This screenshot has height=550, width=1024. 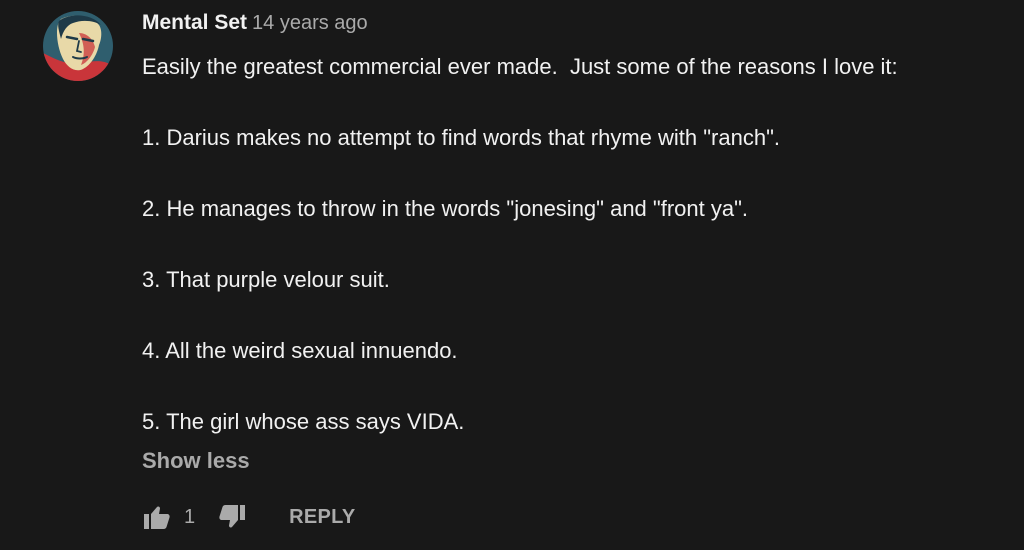 I want to click on thumbs-down-icon, so click(x=232, y=516).